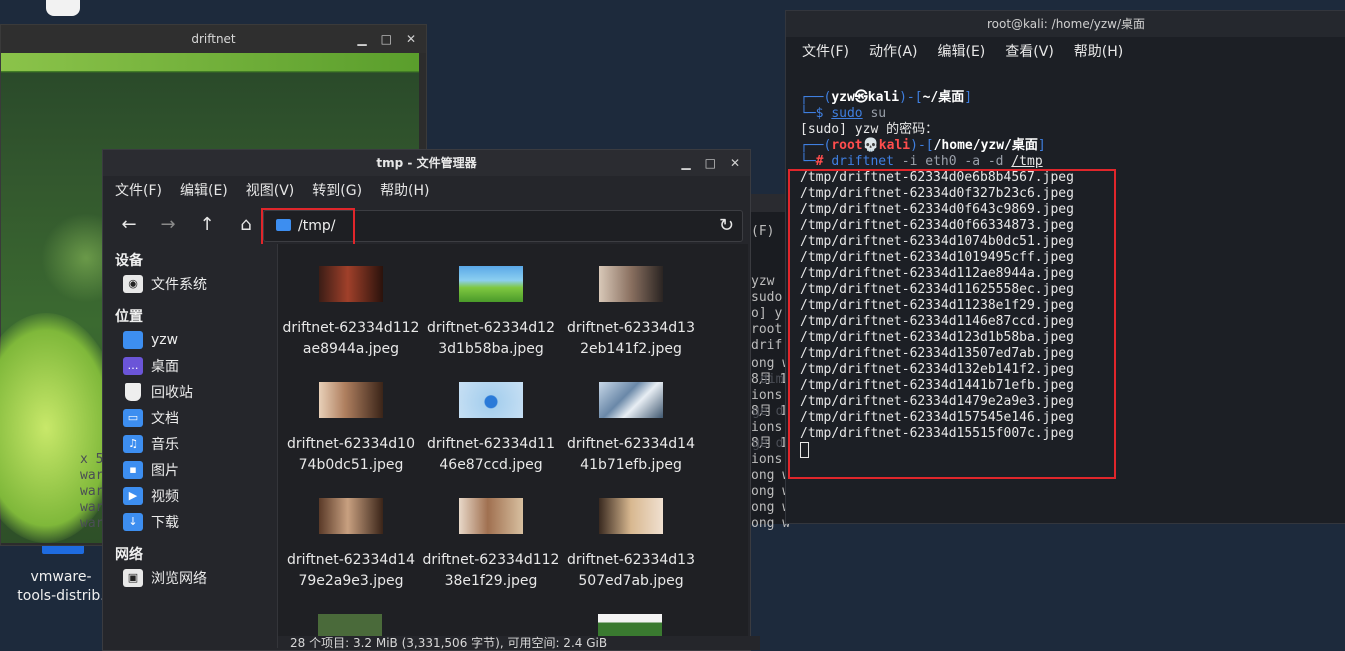  What do you see at coordinates (763, 281) in the screenshot?
I see `background-terminal-line: yzw` at bounding box center [763, 281].